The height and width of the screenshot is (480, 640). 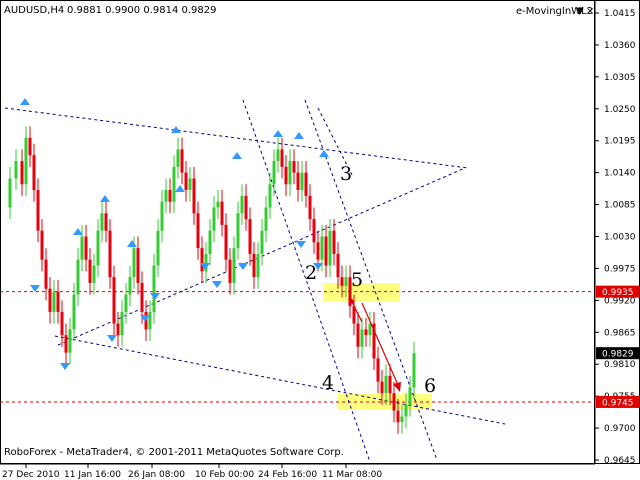 What do you see at coordinates (618, 403) in the screenshot?
I see `level-price-tag: 0.9745` at bounding box center [618, 403].